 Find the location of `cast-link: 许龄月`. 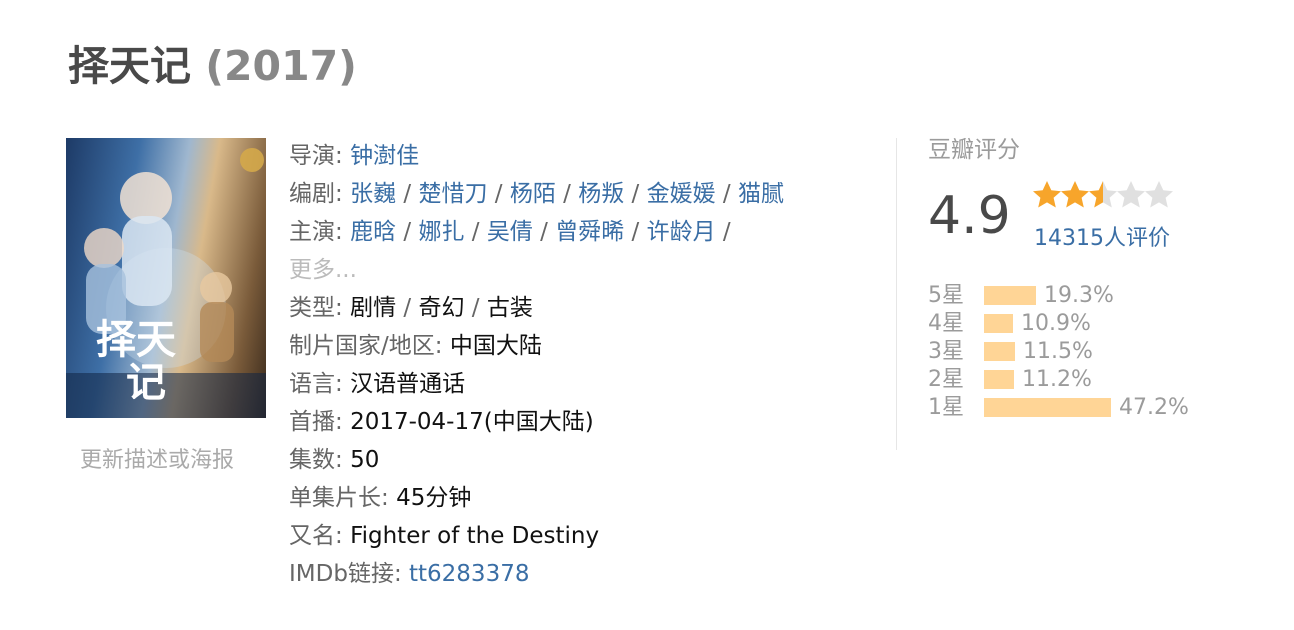

cast-link: 许龄月 is located at coordinates (681, 232).